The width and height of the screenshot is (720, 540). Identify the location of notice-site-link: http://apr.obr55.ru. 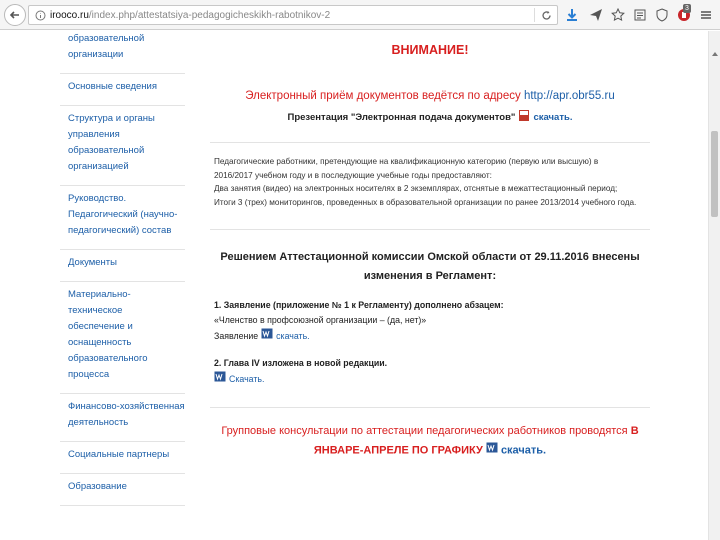
(569, 96).